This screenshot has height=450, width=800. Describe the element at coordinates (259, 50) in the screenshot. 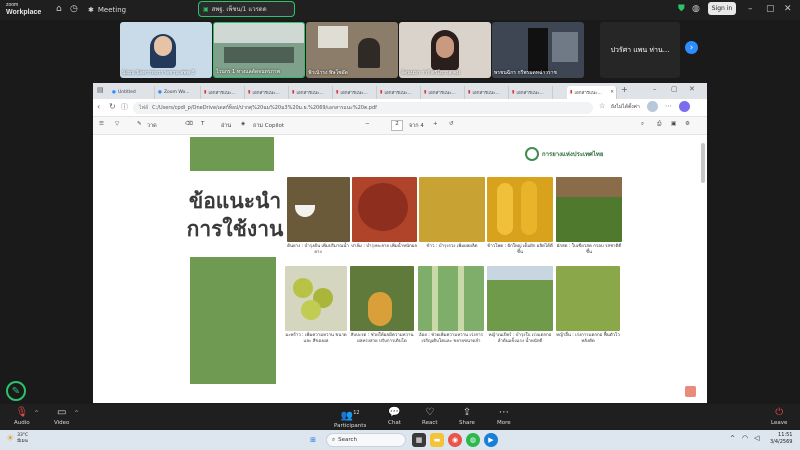

I see `participant-video-2: ไวนกร 1 ทางแลด้ดจนทรภาพ` at that location.